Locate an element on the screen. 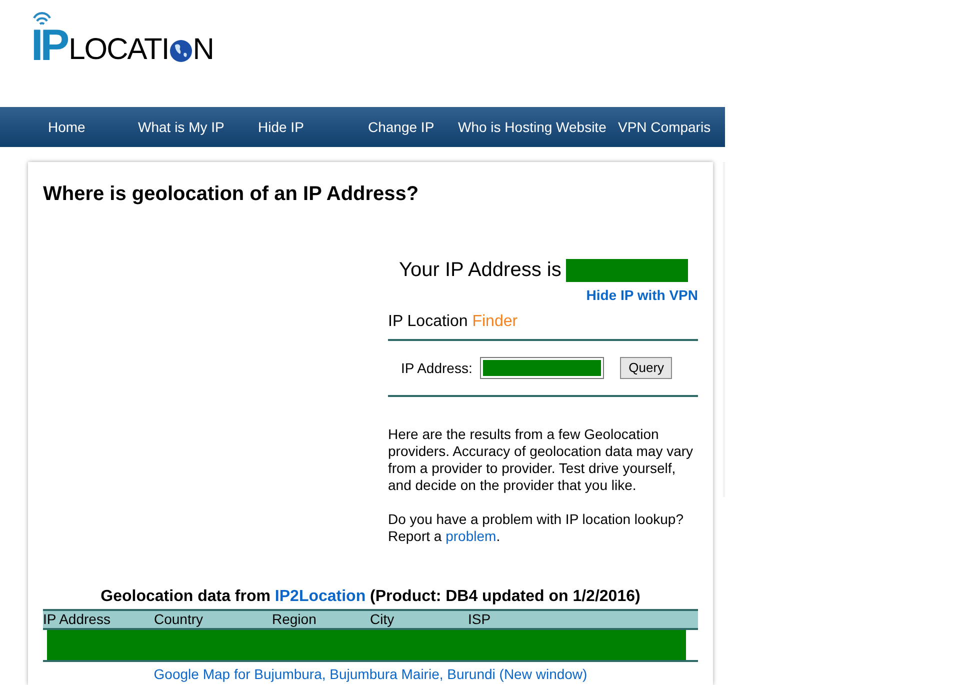 This screenshot has height=685, width=960. your-ip-label: Your IP Address is is located at coordinates (480, 270).